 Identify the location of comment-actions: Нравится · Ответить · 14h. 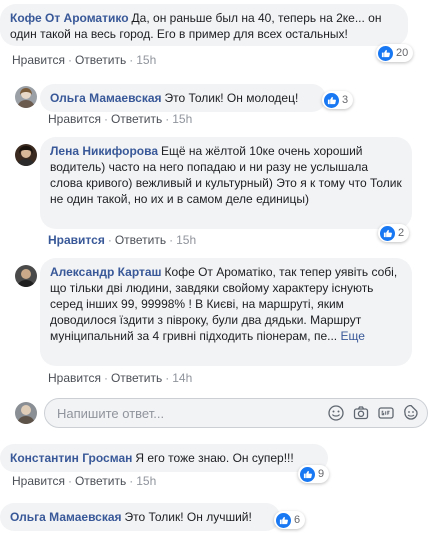
(120, 378).